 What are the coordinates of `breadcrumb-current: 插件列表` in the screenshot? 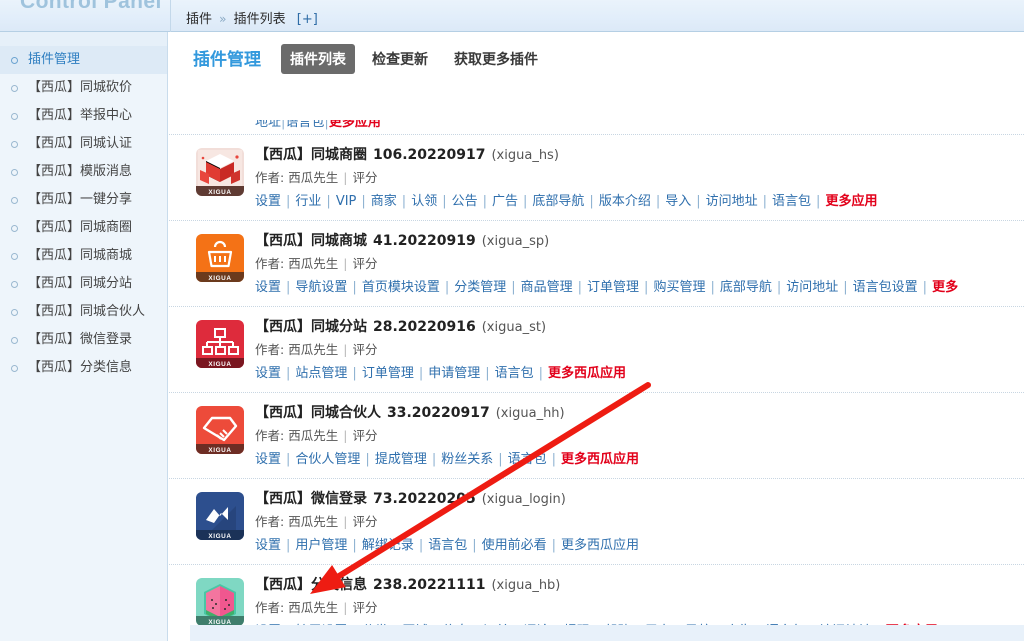 It's located at (260, 19).